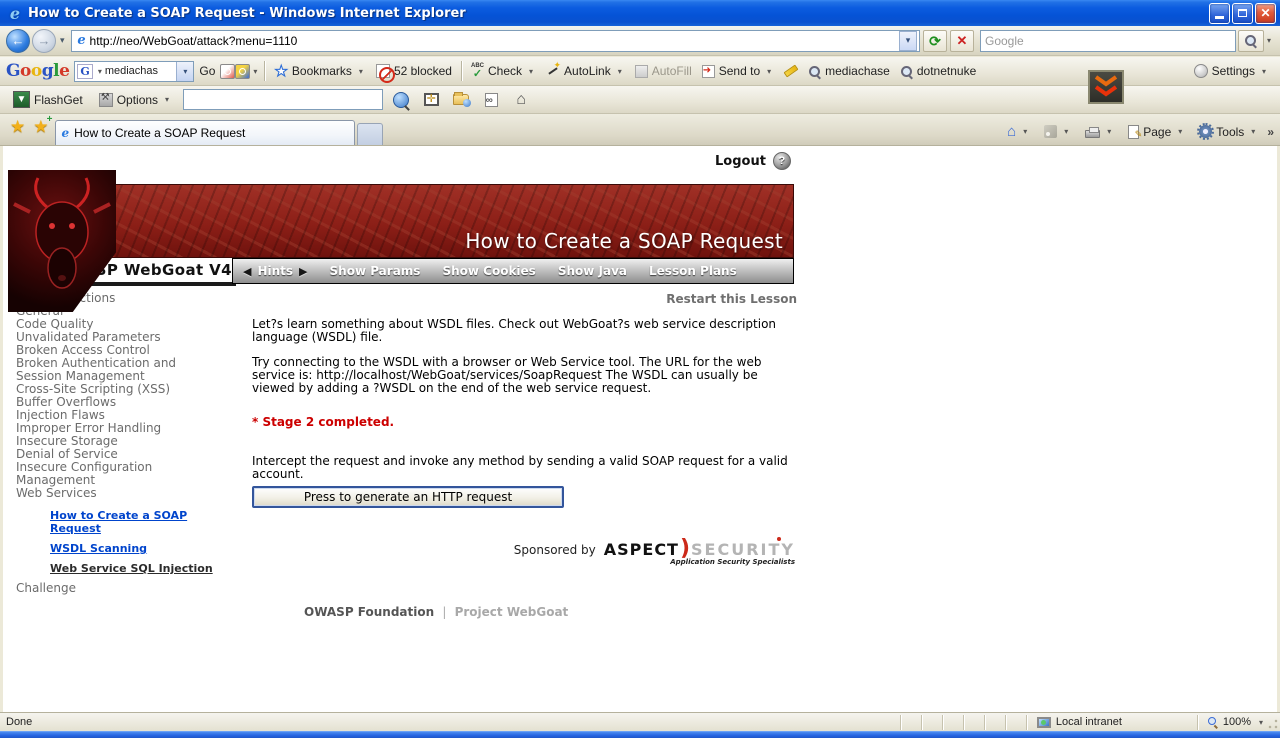 The height and width of the screenshot is (738, 1280). I want to click on help-button: ?, so click(781, 161).